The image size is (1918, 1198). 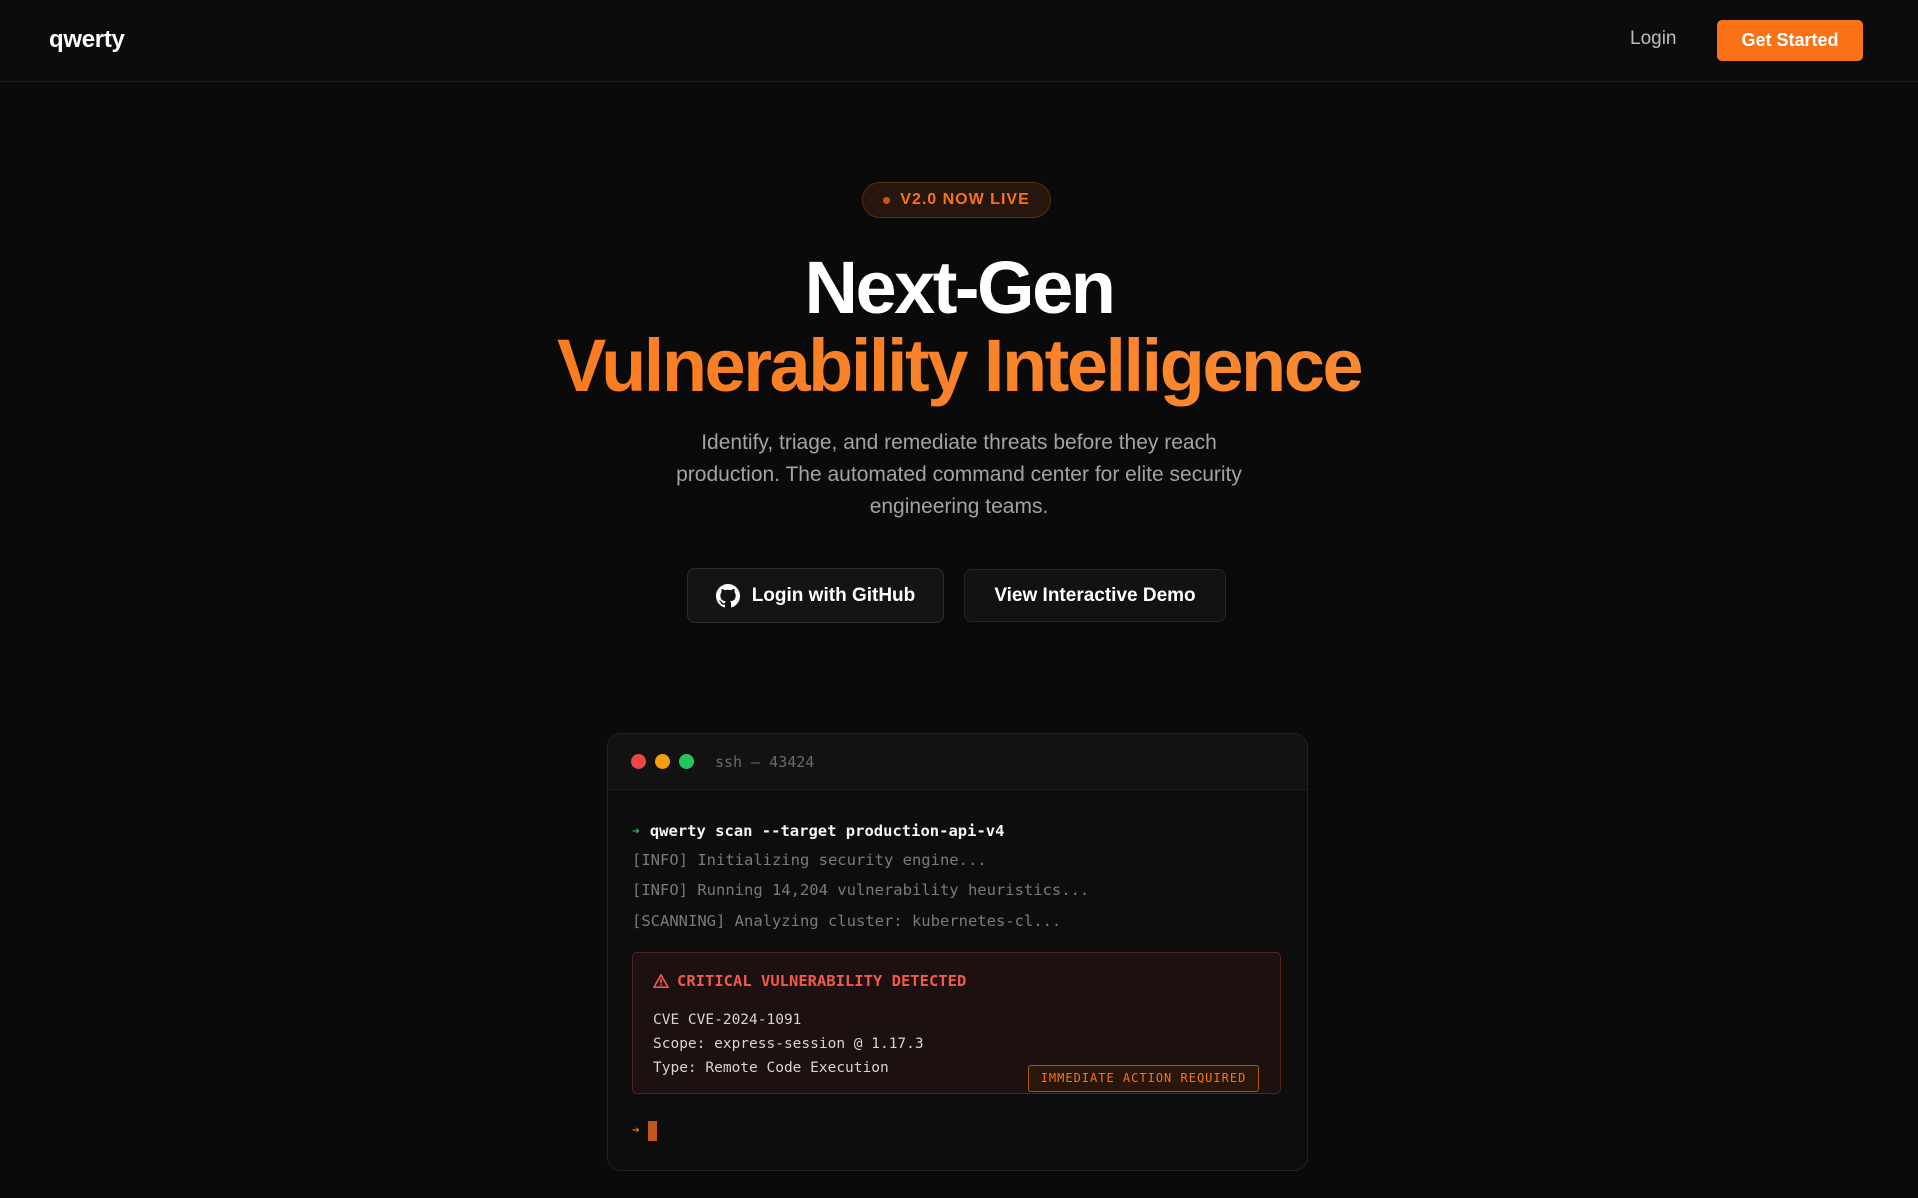 I want to click on status-dot-icon, so click(x=887, y=200).